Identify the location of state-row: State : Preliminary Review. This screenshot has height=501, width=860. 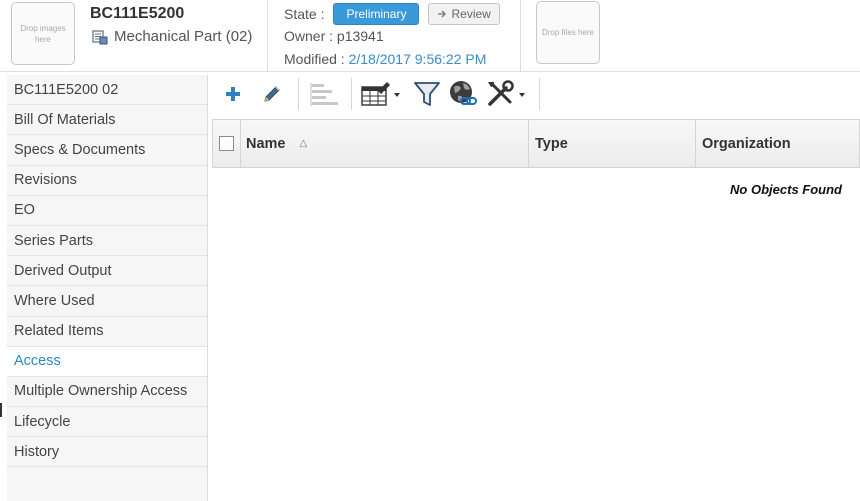
(392, 14).